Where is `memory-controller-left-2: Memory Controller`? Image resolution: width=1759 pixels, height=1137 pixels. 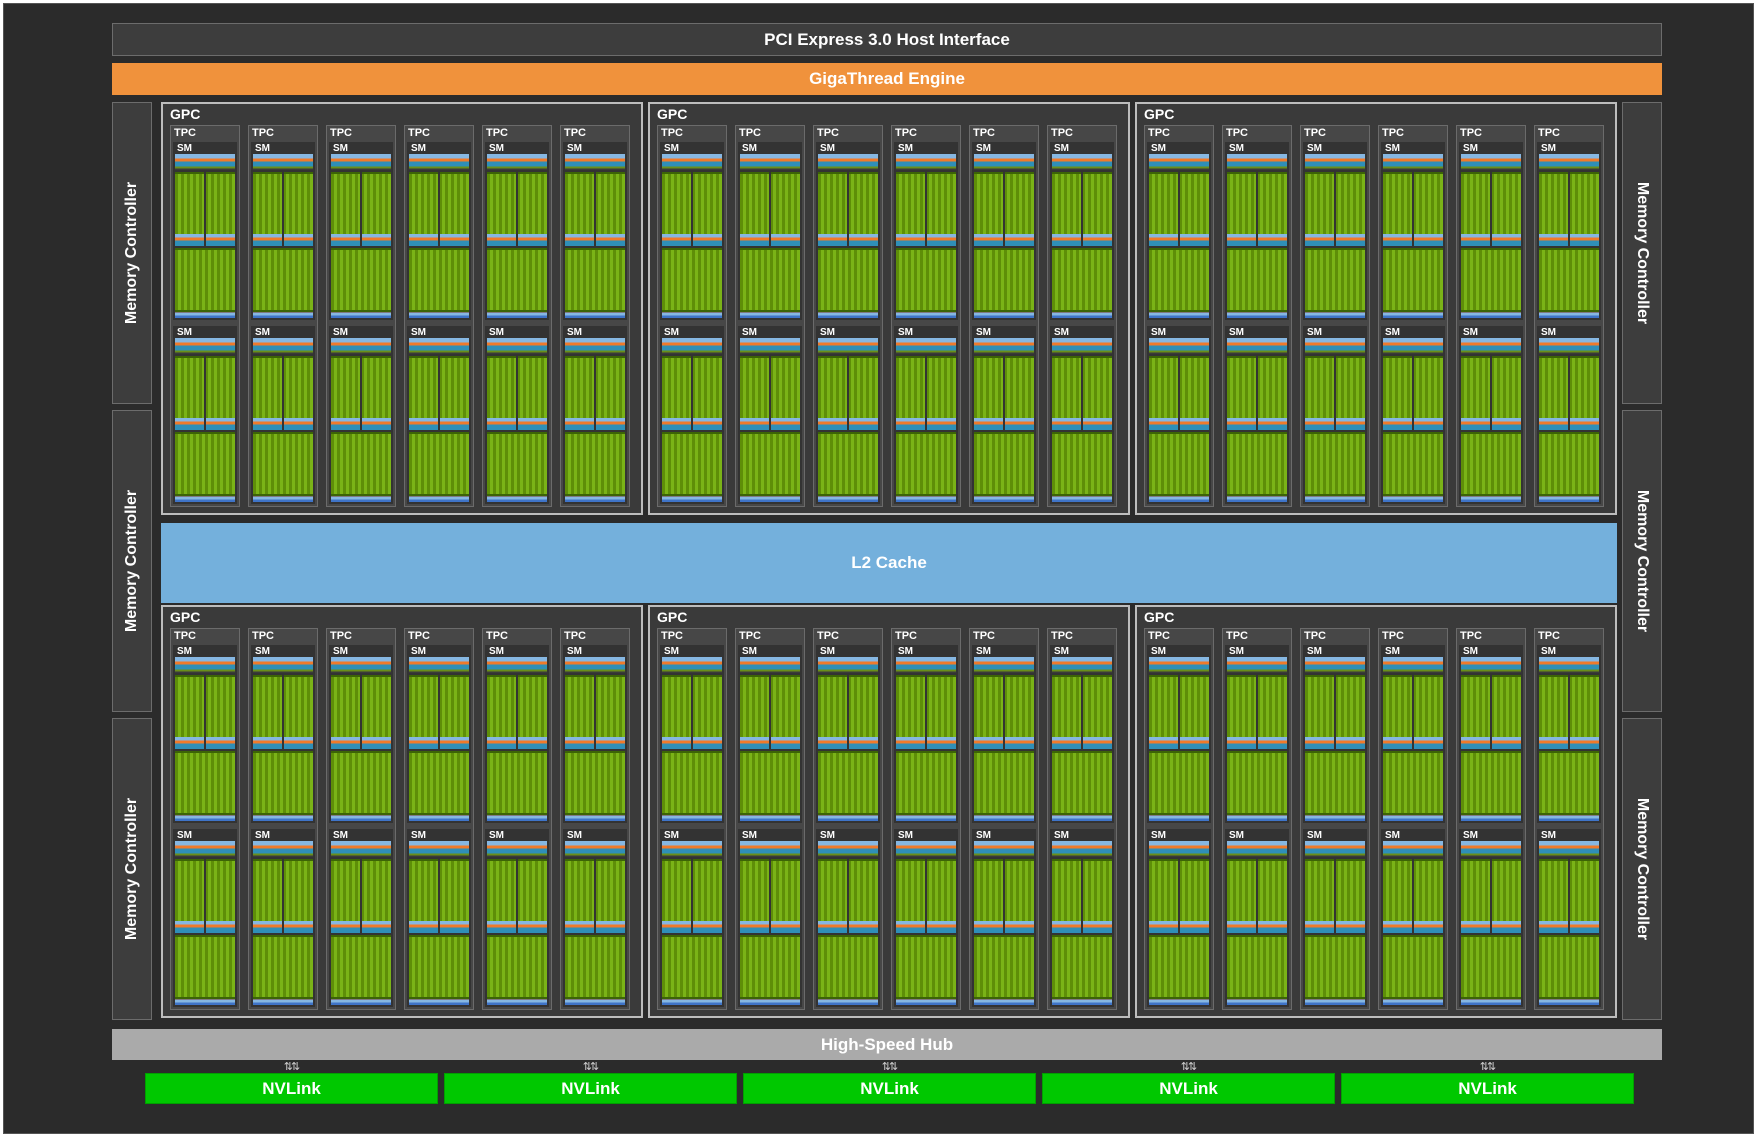 memory-controller-left-2: Memory Controller is located at coordinates (132, 561).